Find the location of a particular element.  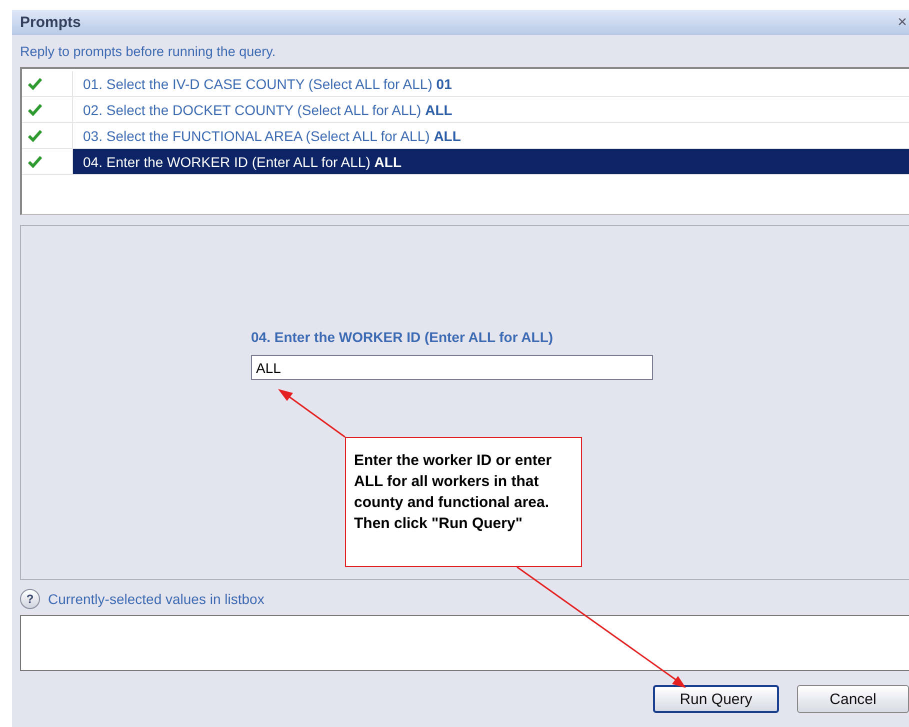

prompt-item: 01. Select the IV-D CASE COUNTY (Select ALL for ALL) 01 is located at coordinates (491, 83).